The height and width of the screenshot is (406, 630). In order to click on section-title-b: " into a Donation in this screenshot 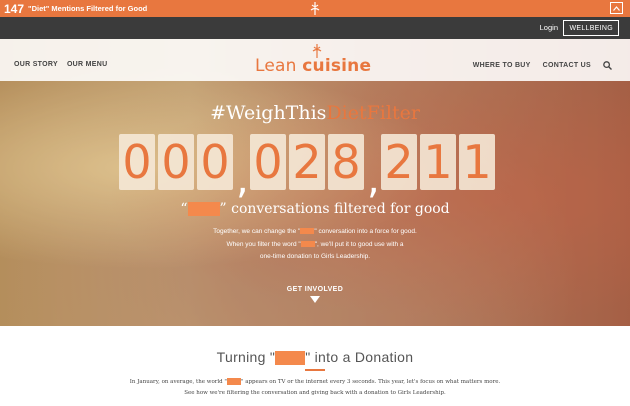, I will do `click(359, 357)`.